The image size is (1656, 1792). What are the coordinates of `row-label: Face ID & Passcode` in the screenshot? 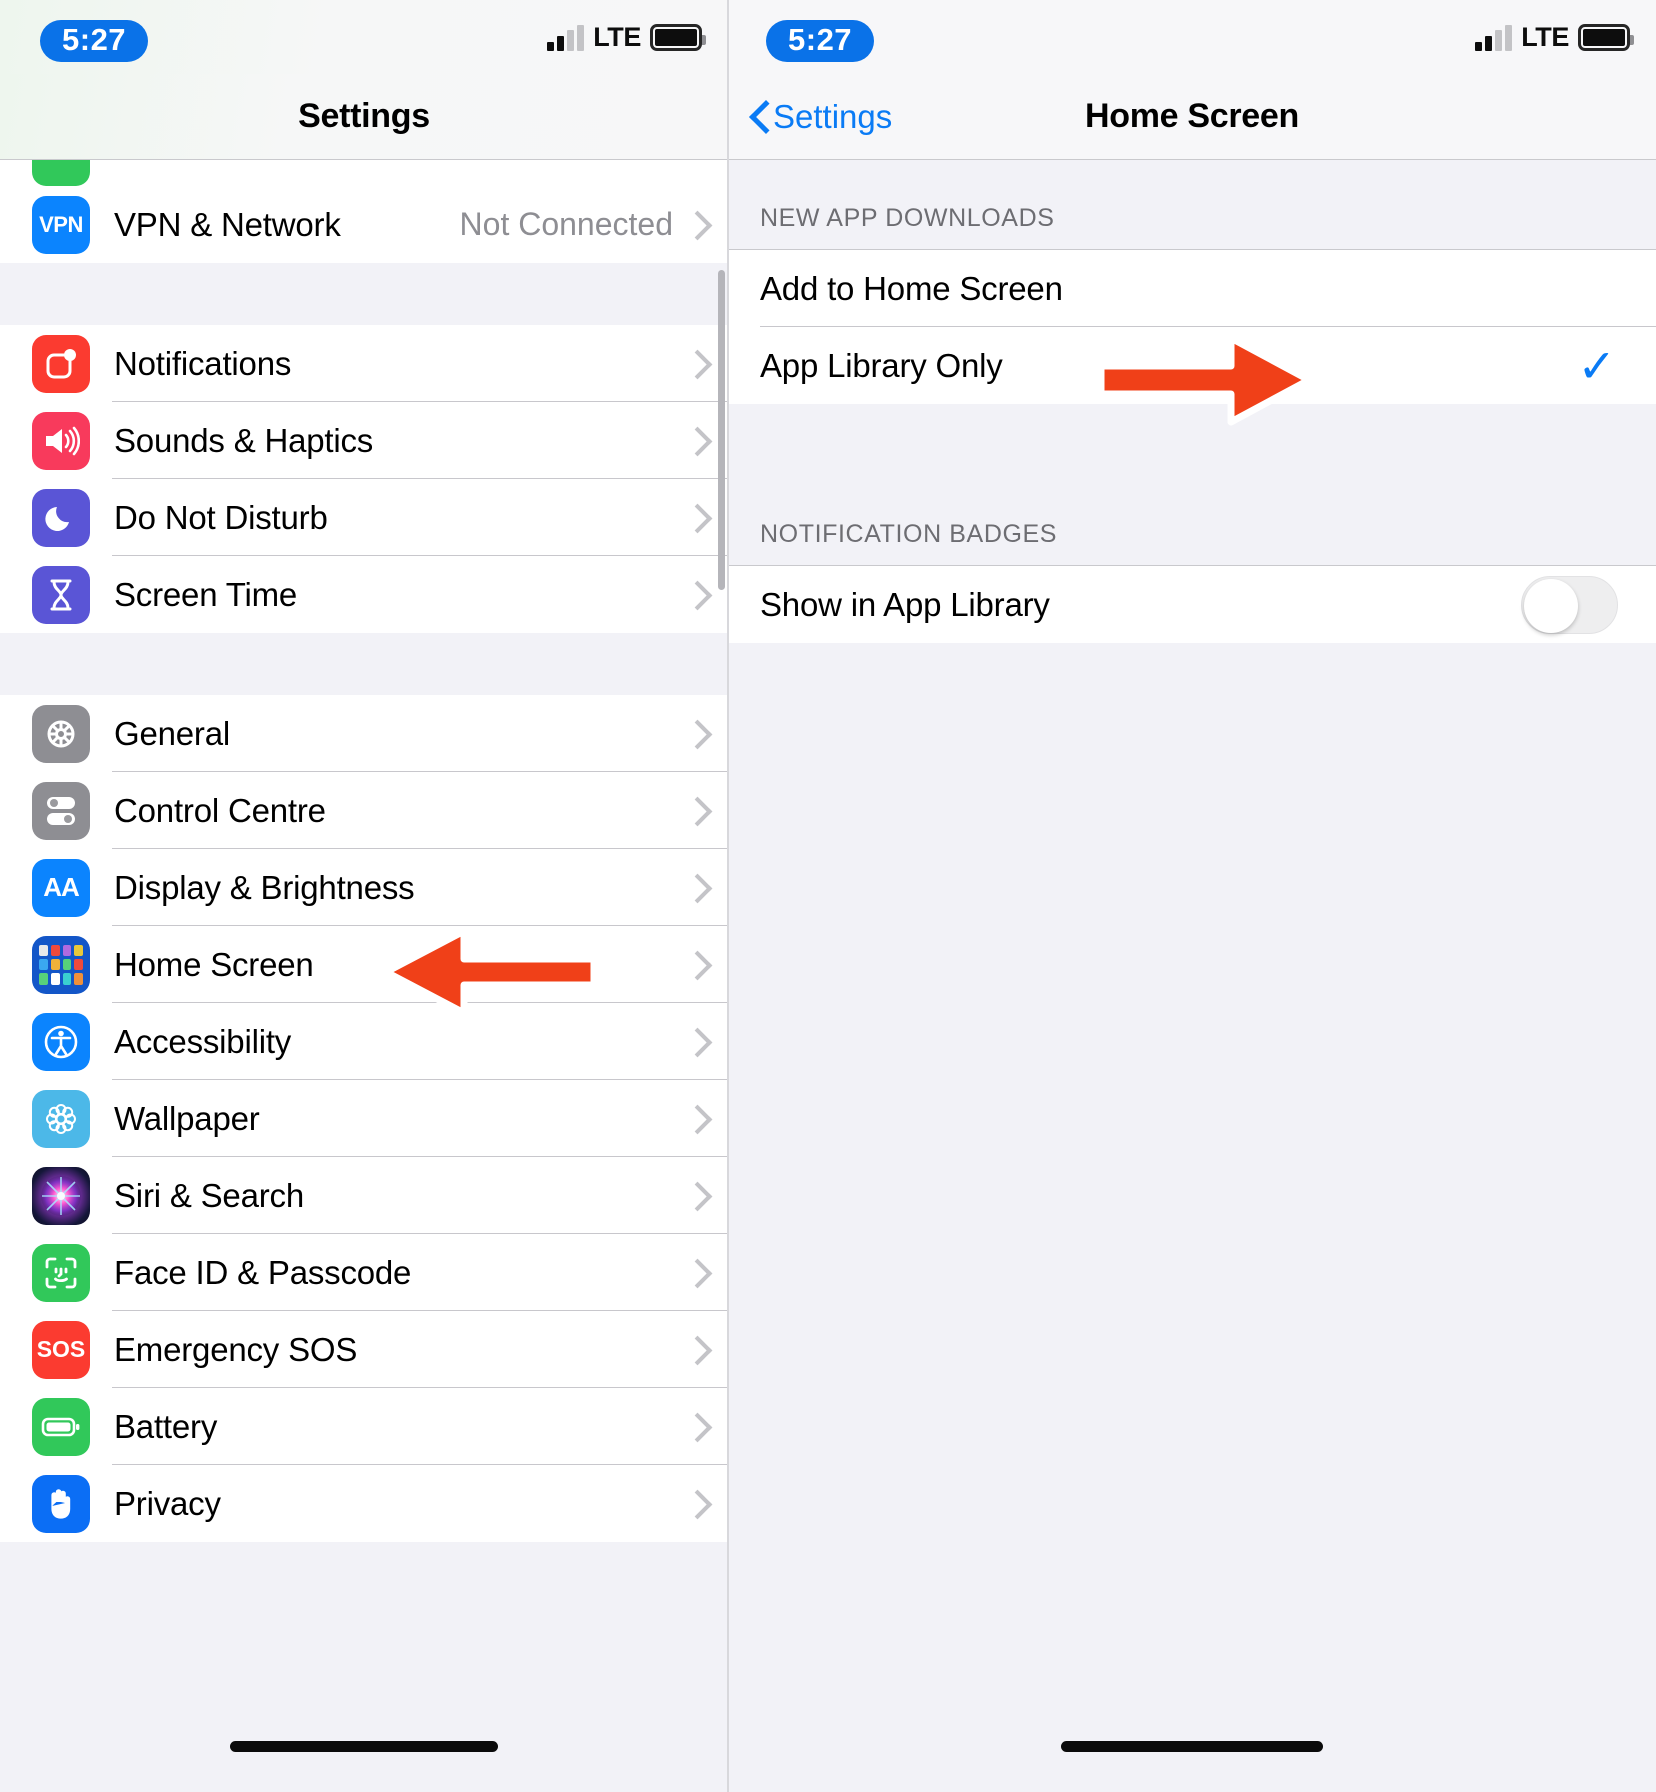 It's located at (263, 1272).